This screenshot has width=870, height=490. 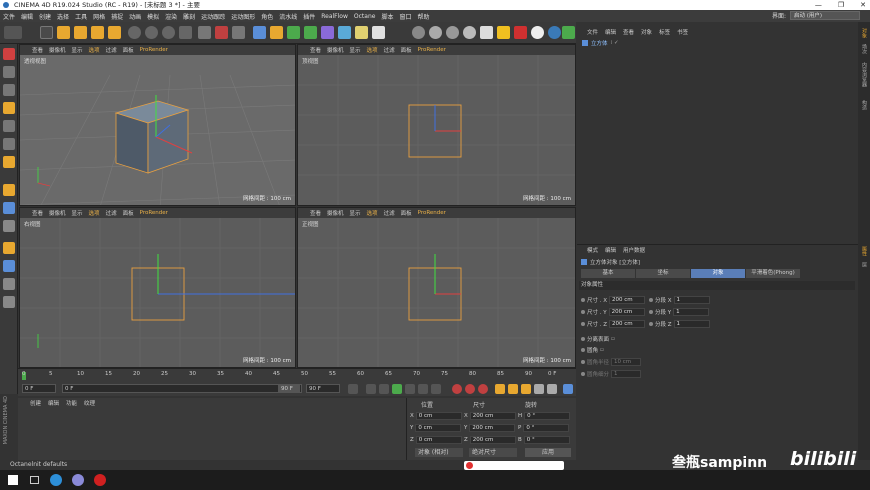 I want to click on menu-item: 插件, so click(x=309, y=16).